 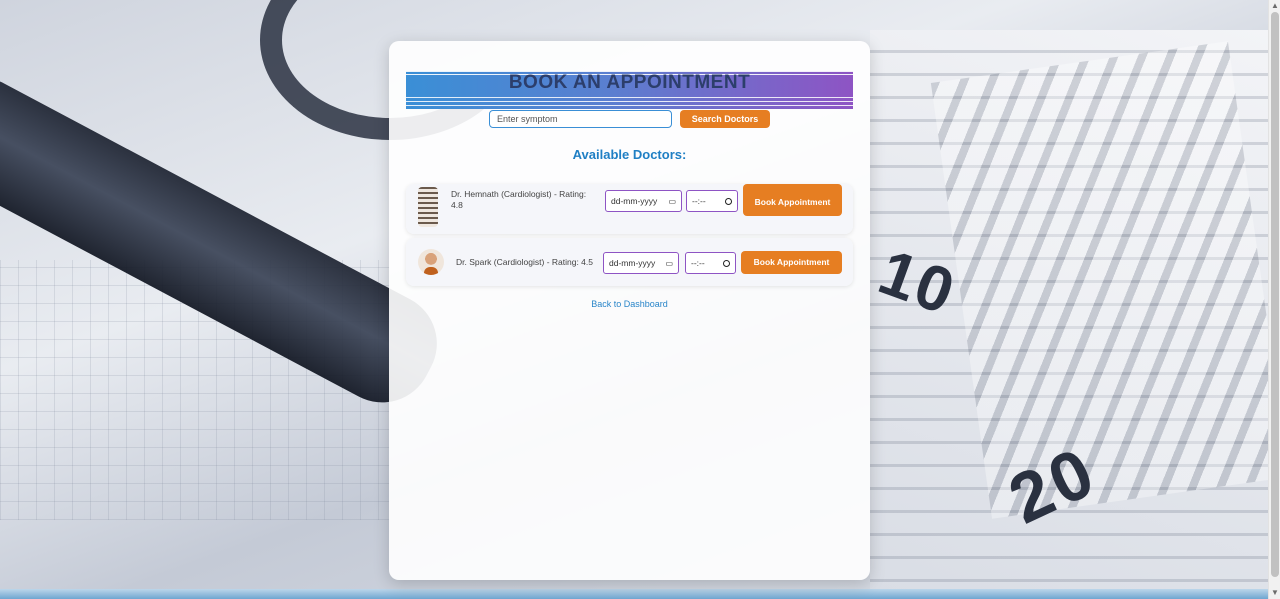 What do you see at coordinates (629, 82) in the screenshot?
I see `page-title: BOOK AN APPOINTMENT` at bounding box center [629, 82].